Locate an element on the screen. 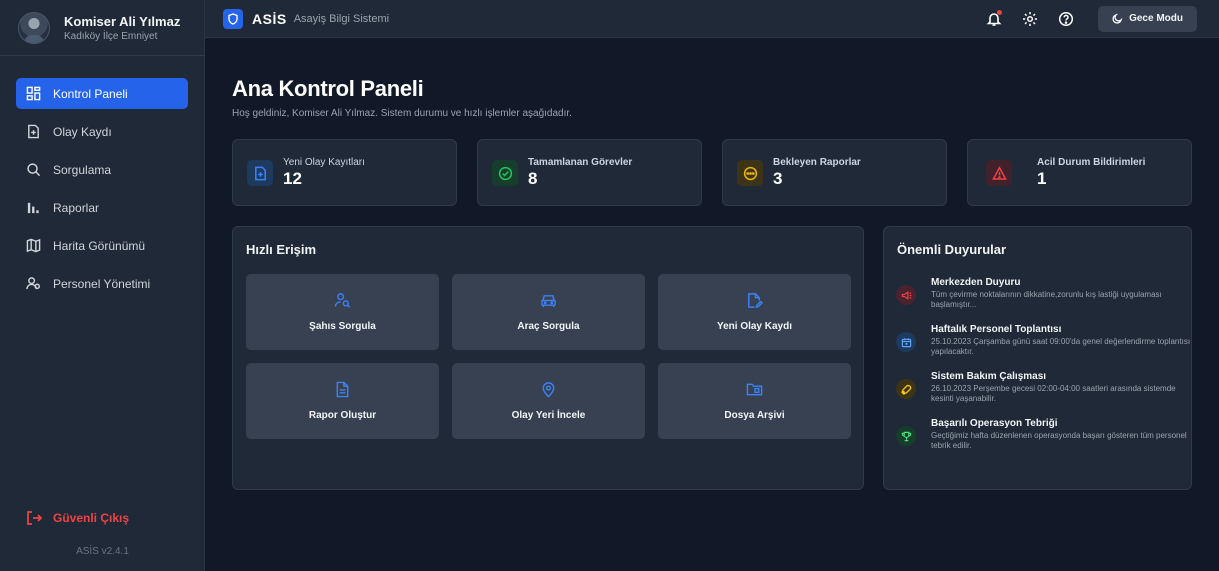 This screenshot has height=571, width=1219. sidebar-item-kontrol-paneli: Kontrol Paneli is located at coordinates (102, 93).